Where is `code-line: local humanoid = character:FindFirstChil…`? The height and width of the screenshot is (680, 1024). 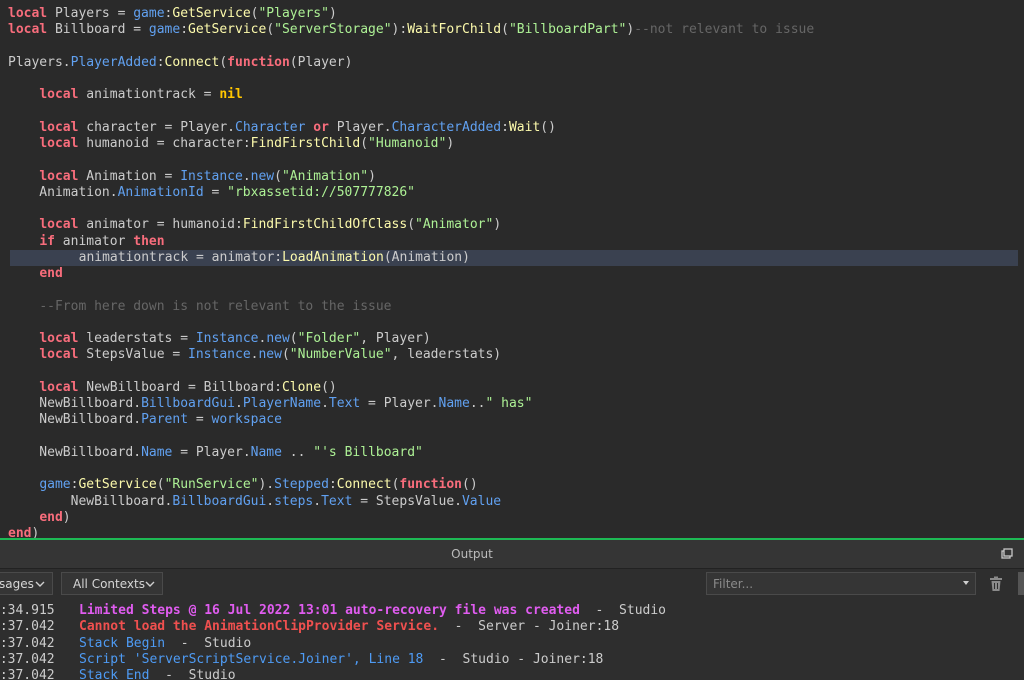 code-line: local humanoid = character:FindFirstChil… is located at coordinates (512, 144).